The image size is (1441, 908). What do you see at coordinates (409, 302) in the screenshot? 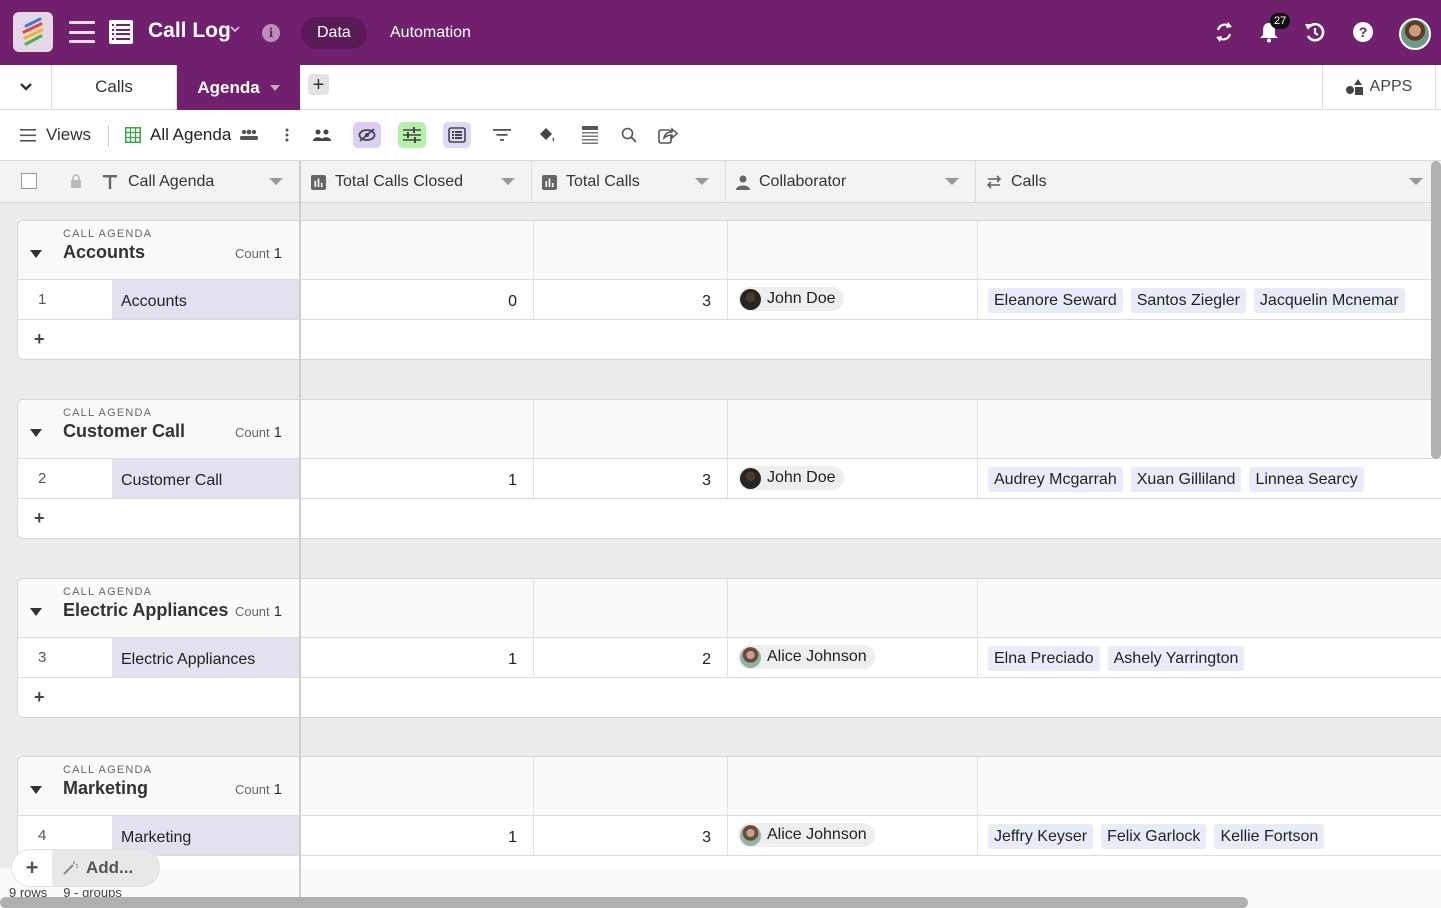
I see `cell-total-calls-closed: 0` at bounding box center [409, 302].